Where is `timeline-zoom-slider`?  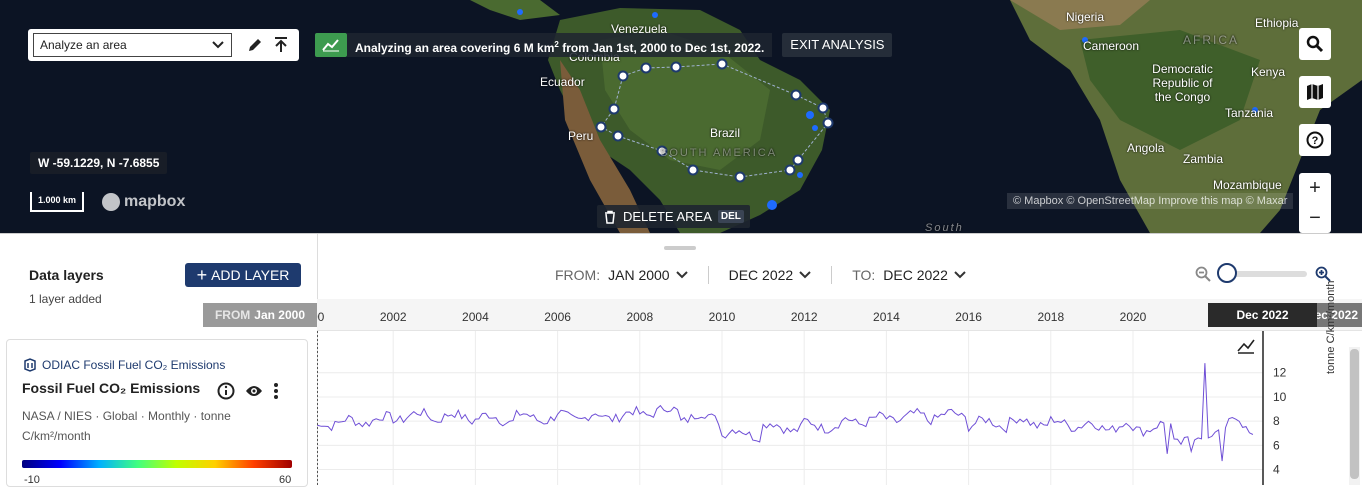
timeline-zoom-slider is located at coordinates (1262, 273).